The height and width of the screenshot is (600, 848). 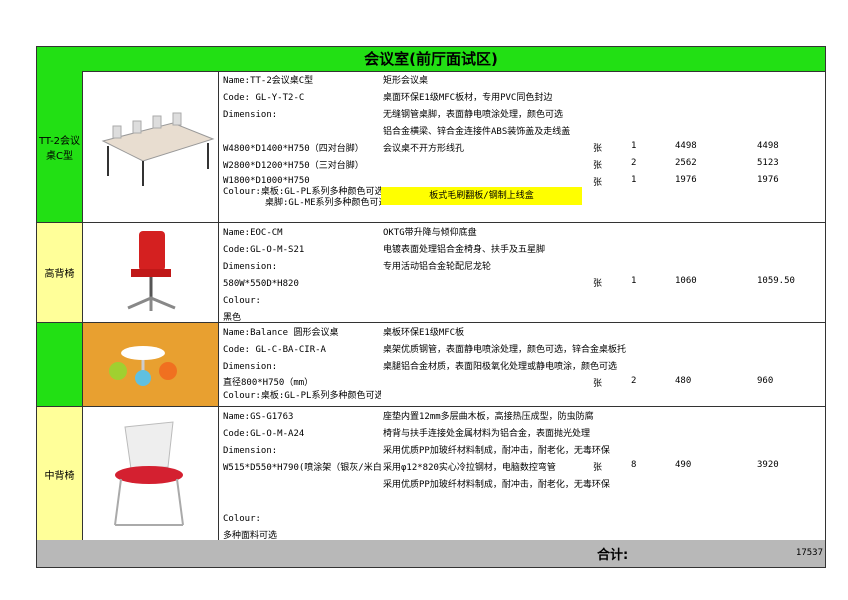 I want to click on text-cell: 桌腿铝合金材质，表面阳极氧化处理或静电喷涂，颜色可选, so click(x=500, y=367).